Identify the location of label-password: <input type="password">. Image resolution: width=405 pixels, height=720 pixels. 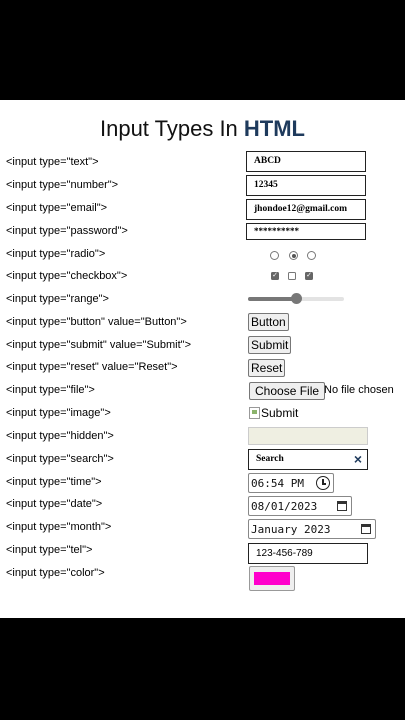
(67, 231).